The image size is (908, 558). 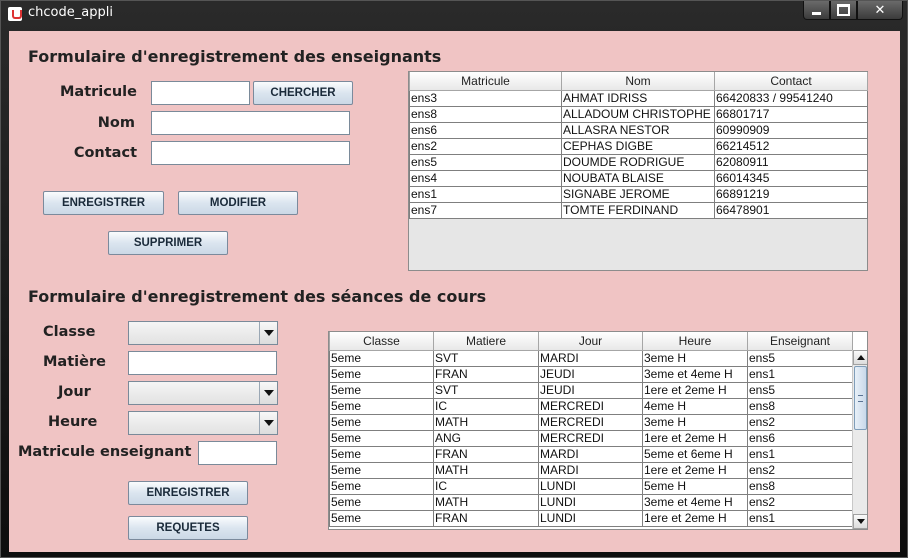 I want to click on table-cell: ALLADOUM CHRISTOPHE, so click(x=638, y=114).